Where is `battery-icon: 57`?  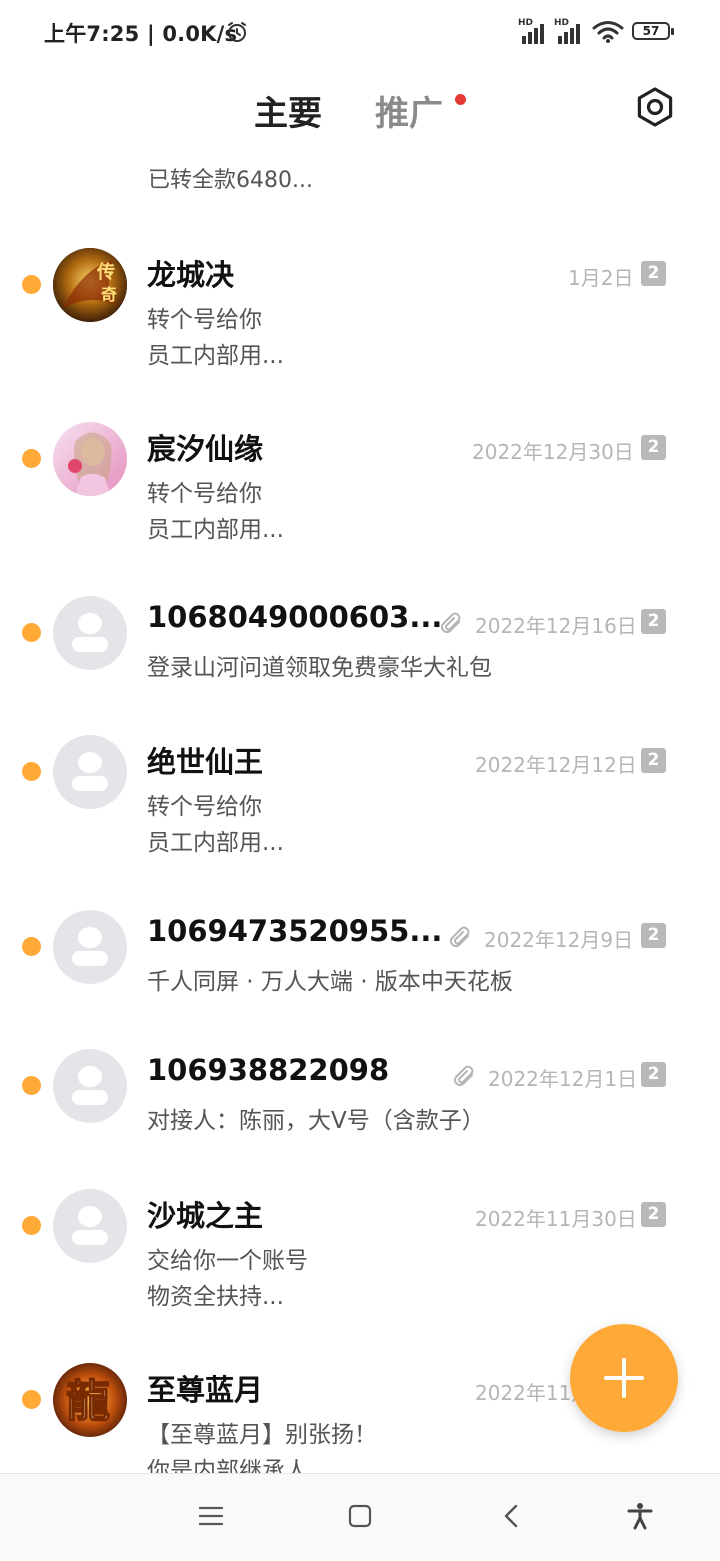
battery-icon: 57 is located at coordinates (653, 32).